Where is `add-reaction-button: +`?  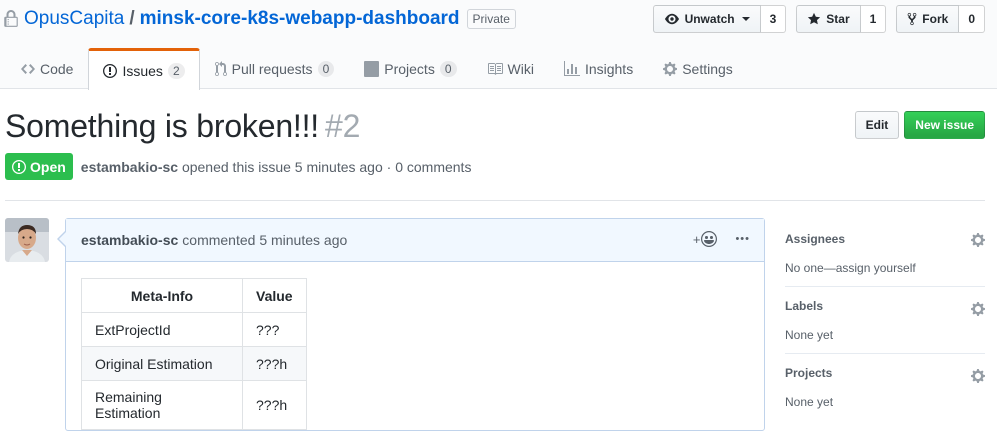 add-reaction-button: + is located at coordinates (705, 239).